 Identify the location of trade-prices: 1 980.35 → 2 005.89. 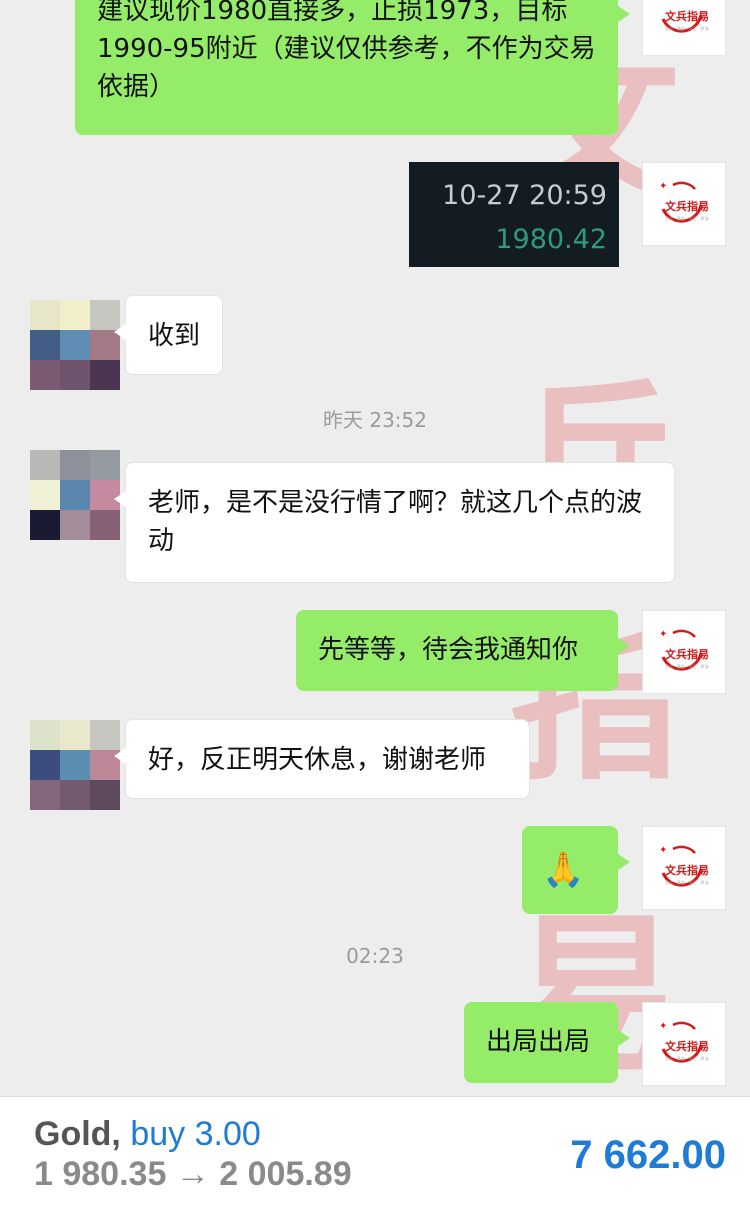
(193, 1174).